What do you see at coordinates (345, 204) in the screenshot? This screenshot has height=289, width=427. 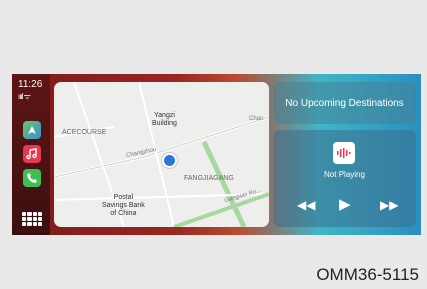 I see `play-icon: ▶` at bounding box center [345, 204].